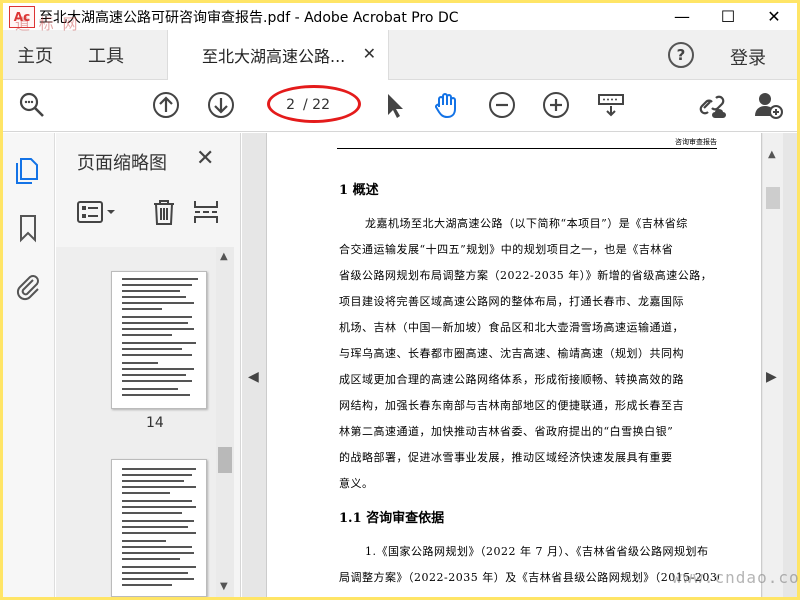 This screenshot has height=600, width=800. Describe the element at coordinates (225, 422) in the screenshot. I see `thumbnail-scrollbar: ▲ ▼` at that location.